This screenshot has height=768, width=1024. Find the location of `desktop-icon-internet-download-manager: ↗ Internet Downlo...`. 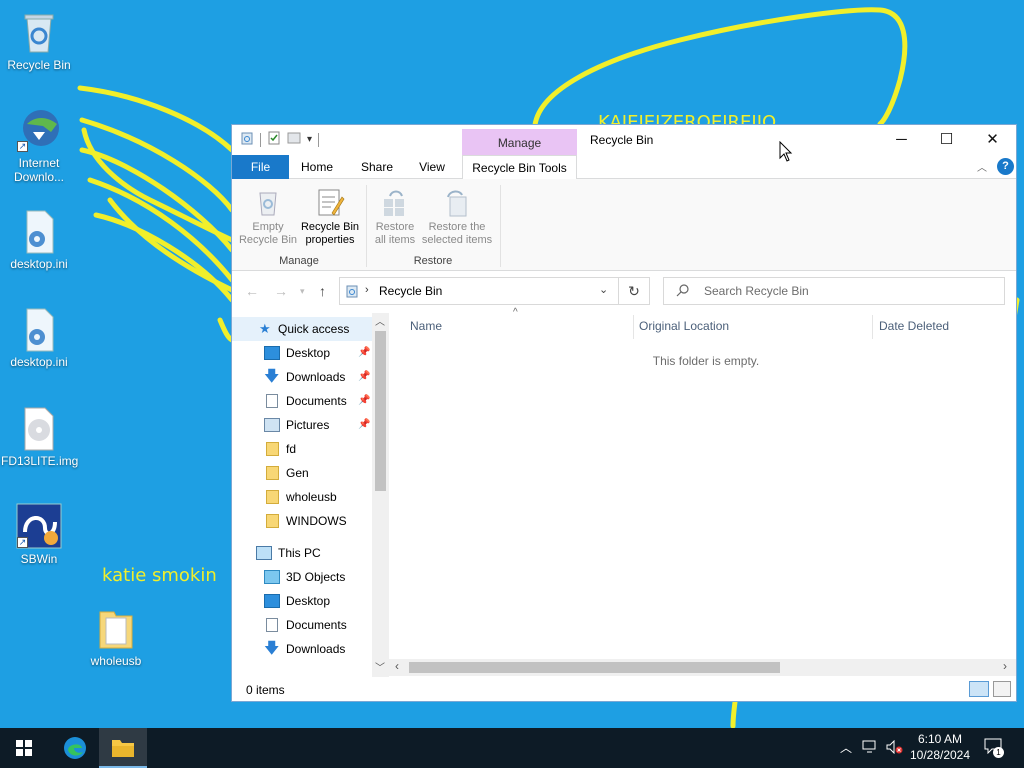

desktop-icon-internet-download-manager: ↗ Internet Downlo... is located at coordinates (39, 145).